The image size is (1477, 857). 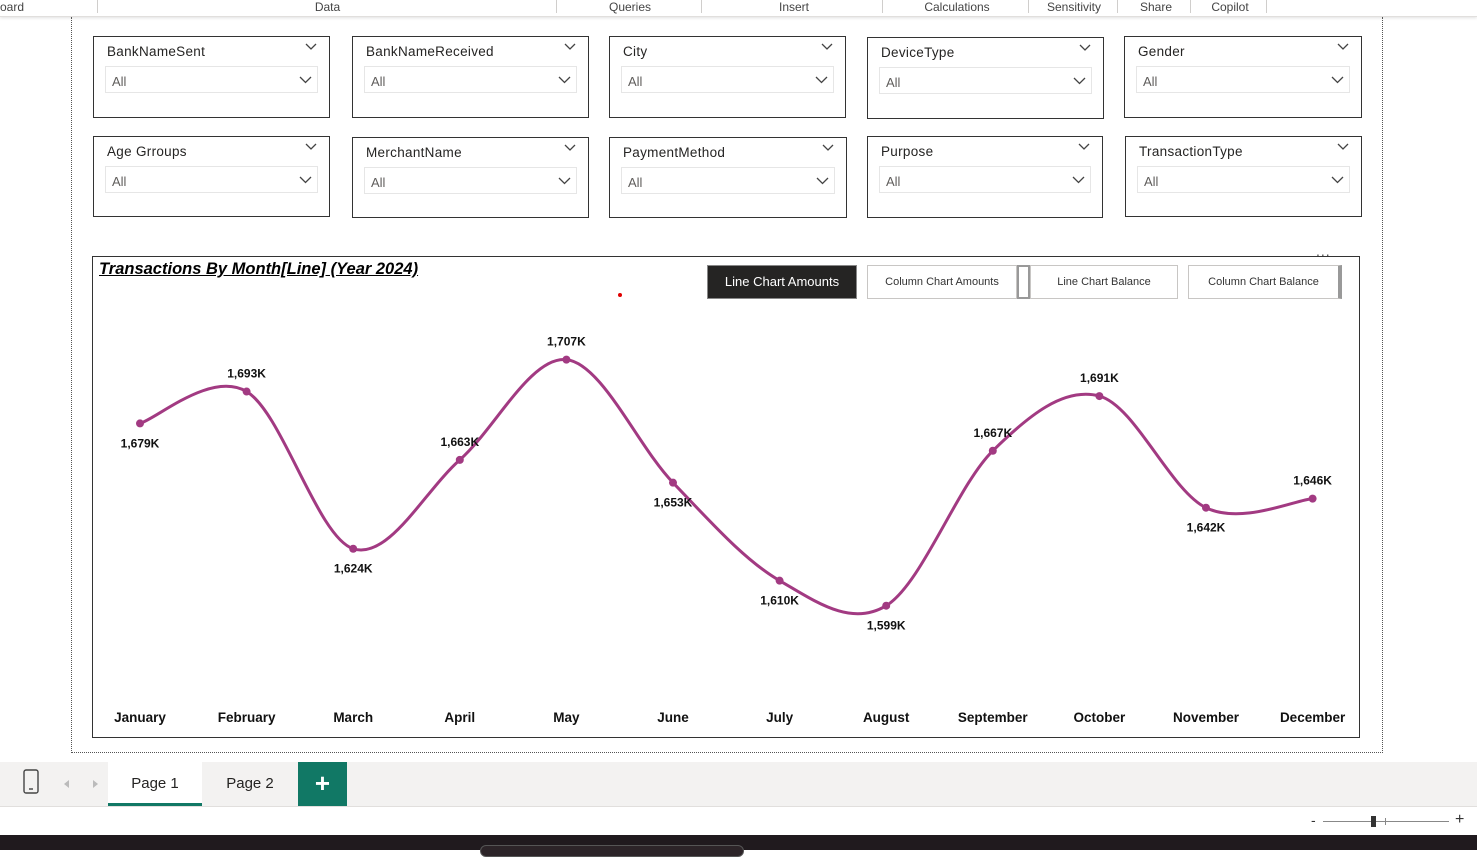 What do you see at coordinates (794, 8) in the screenshot?
I see `ribbon-group-insert: Insert` at bounding box center [794, 8].